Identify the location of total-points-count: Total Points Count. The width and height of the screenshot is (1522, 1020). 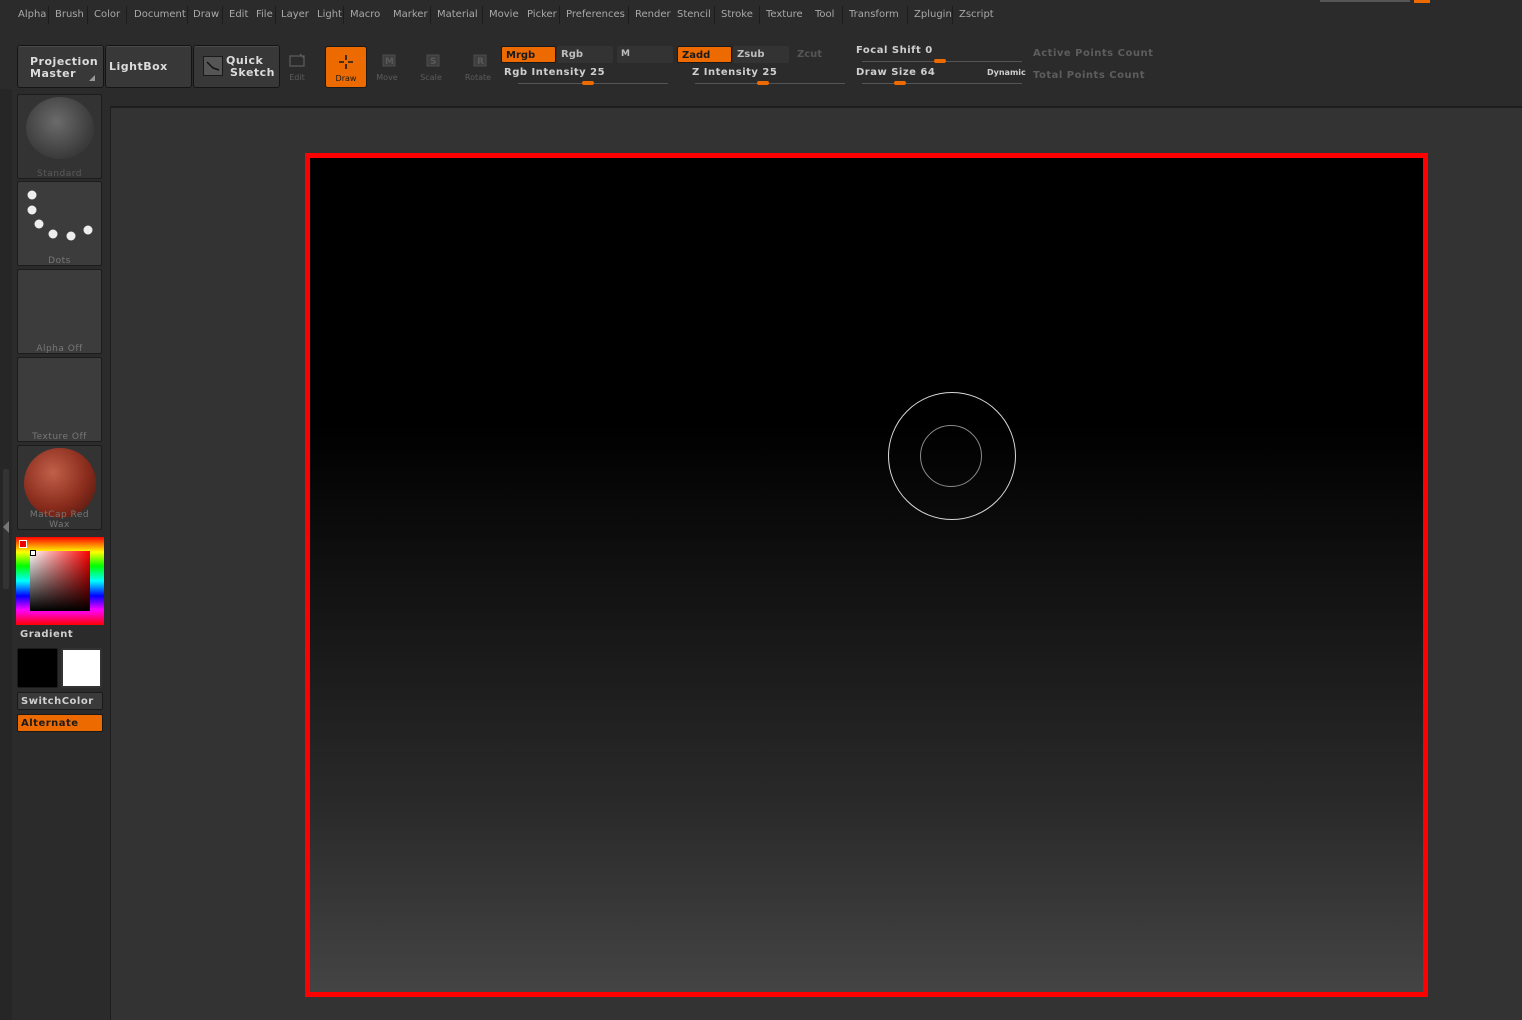
(1089, 75).